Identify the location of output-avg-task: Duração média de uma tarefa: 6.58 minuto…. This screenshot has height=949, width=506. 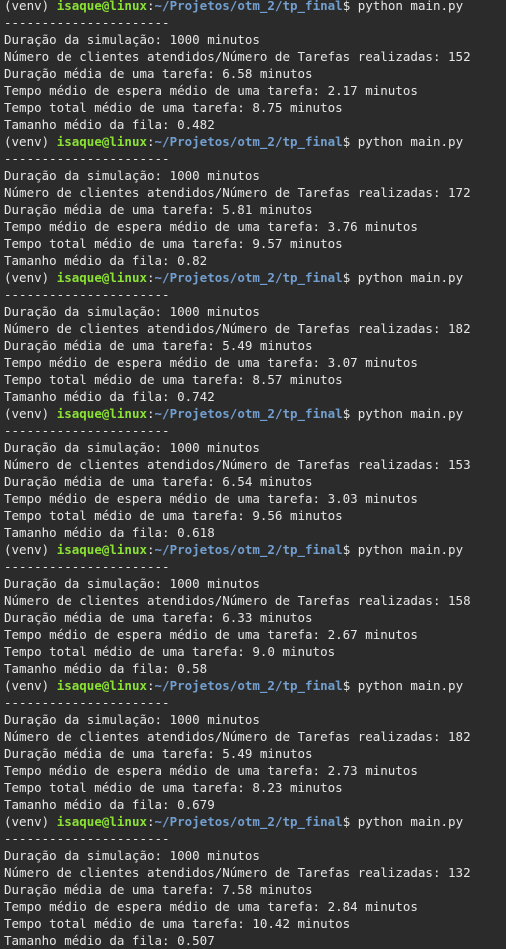
(158, 73).